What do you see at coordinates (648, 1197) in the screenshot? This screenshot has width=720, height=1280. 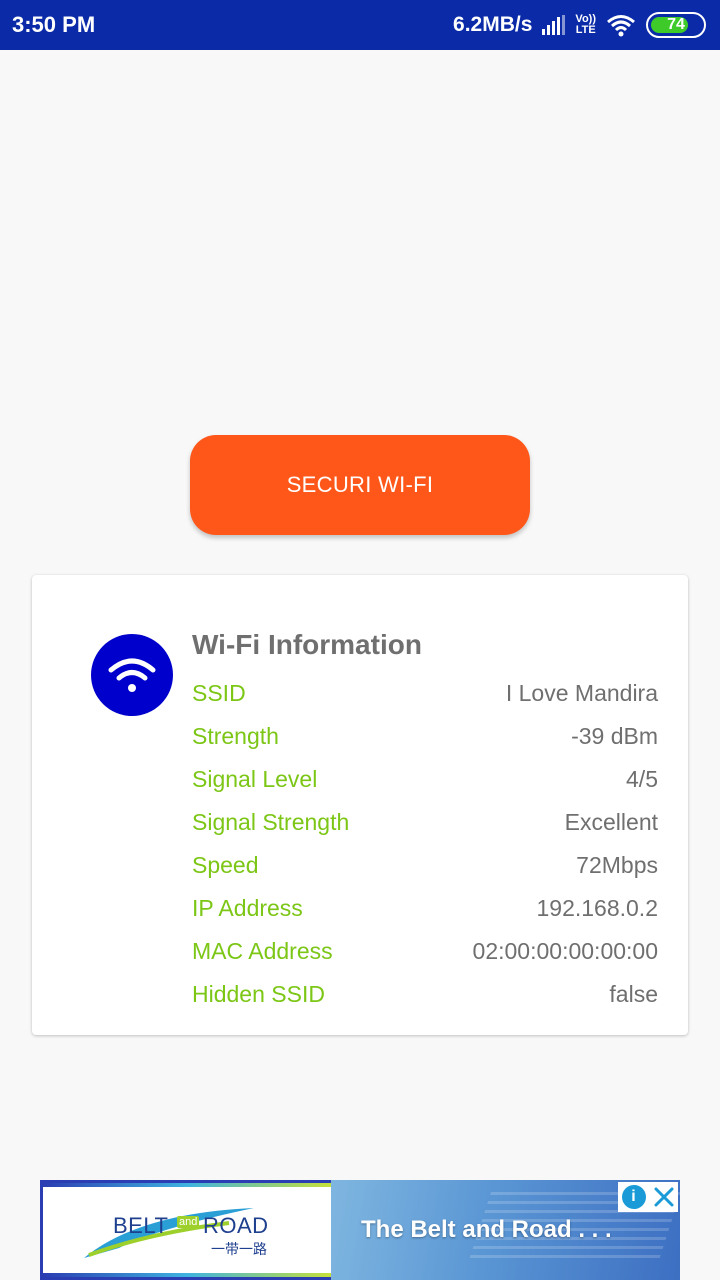 I see `ad-controls: i` at bounding box center [648, 1197].